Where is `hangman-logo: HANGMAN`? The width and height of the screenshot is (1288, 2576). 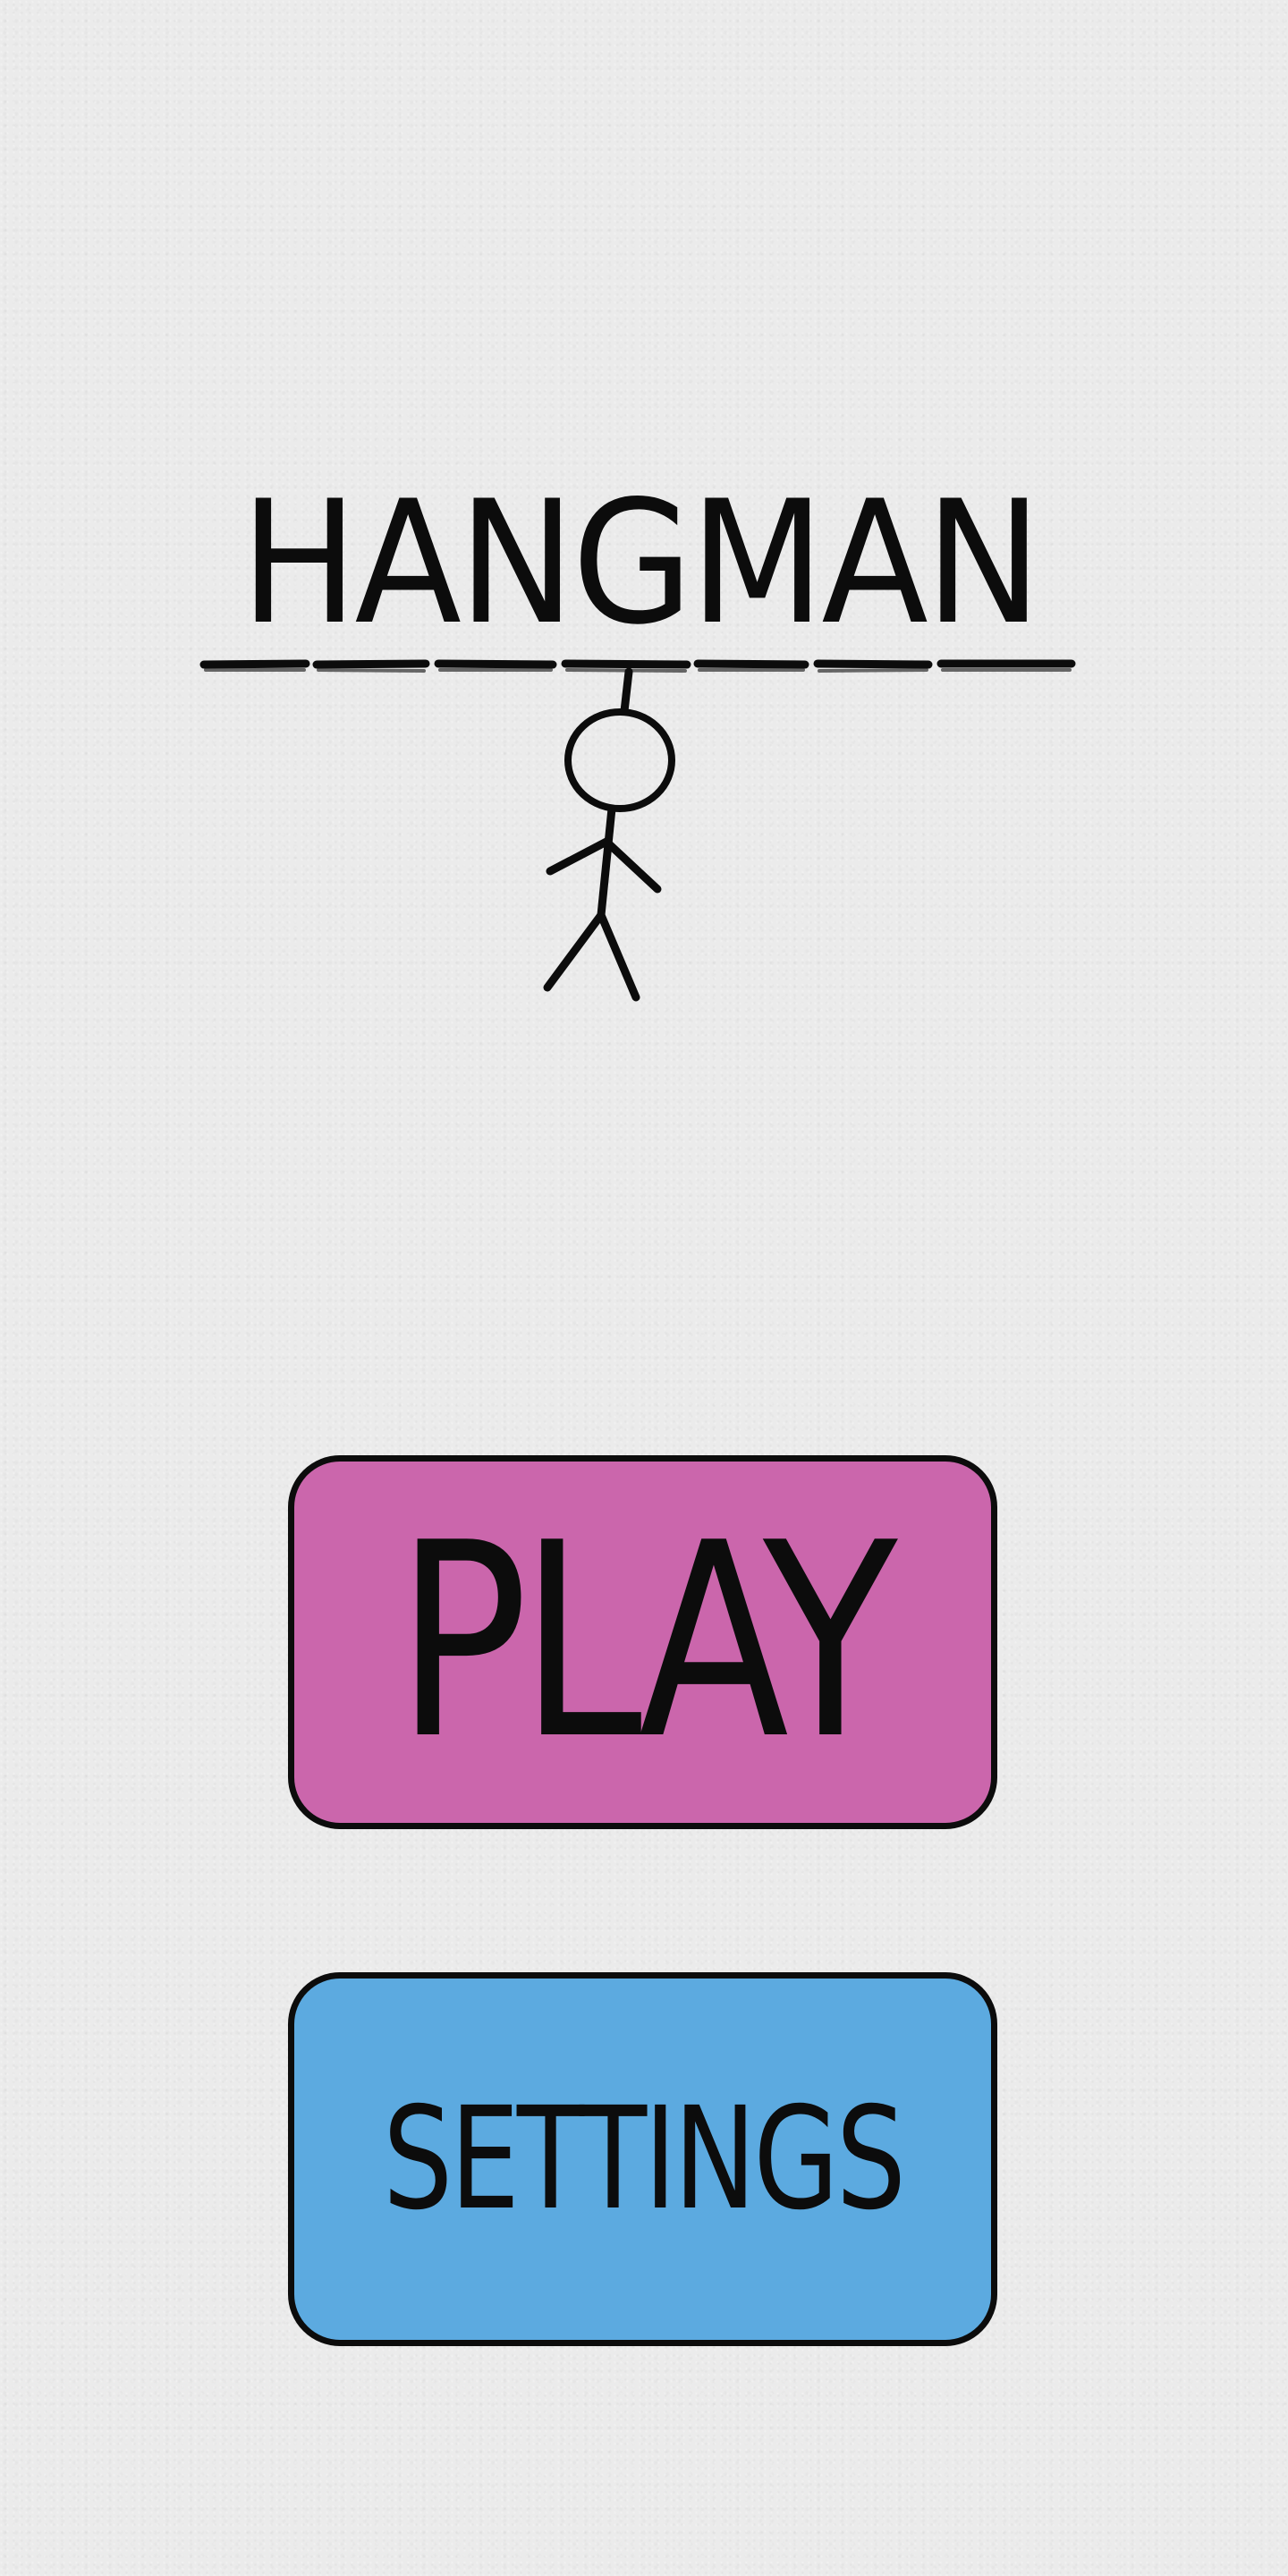
hangman-logo: HANGMAN is located at coordinates (639, 742).